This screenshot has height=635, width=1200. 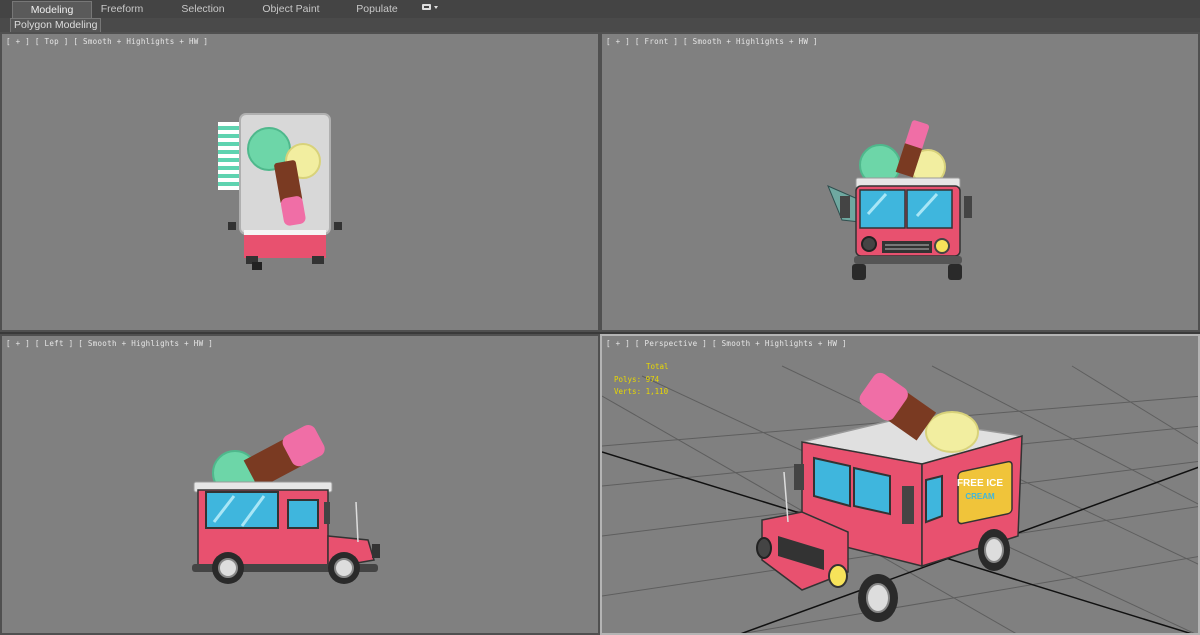 What do you see at coordinates (657, 391) in the screenshot?
I see `stats-verts-value: 1,110` at bounding box center [657, 391].